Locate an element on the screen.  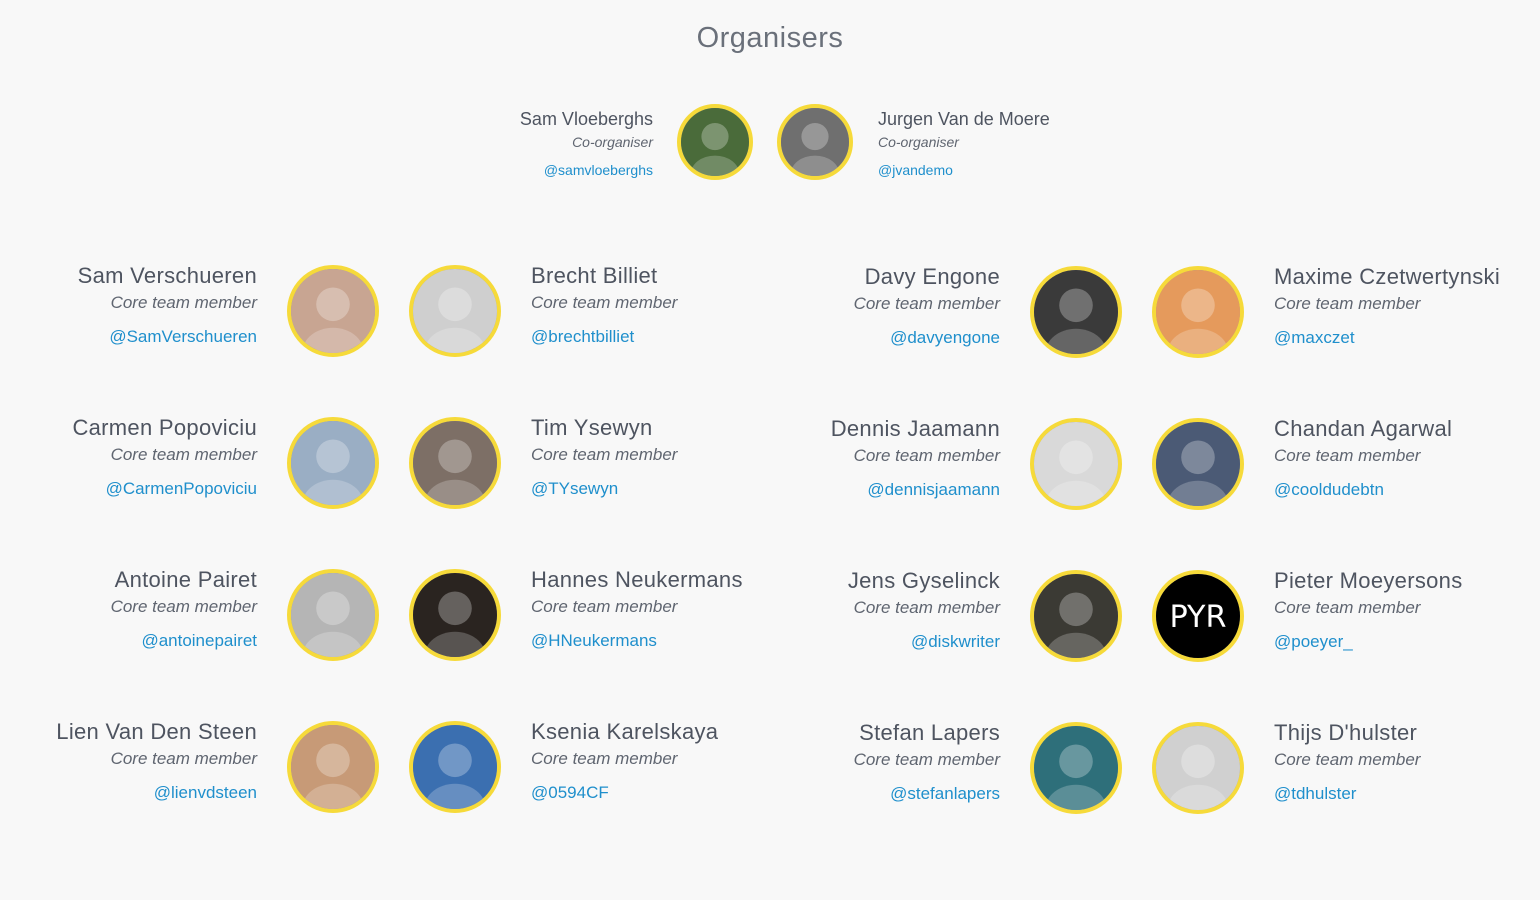
person-name: Sam Vloeberghs is located at coordinates (586, 119).